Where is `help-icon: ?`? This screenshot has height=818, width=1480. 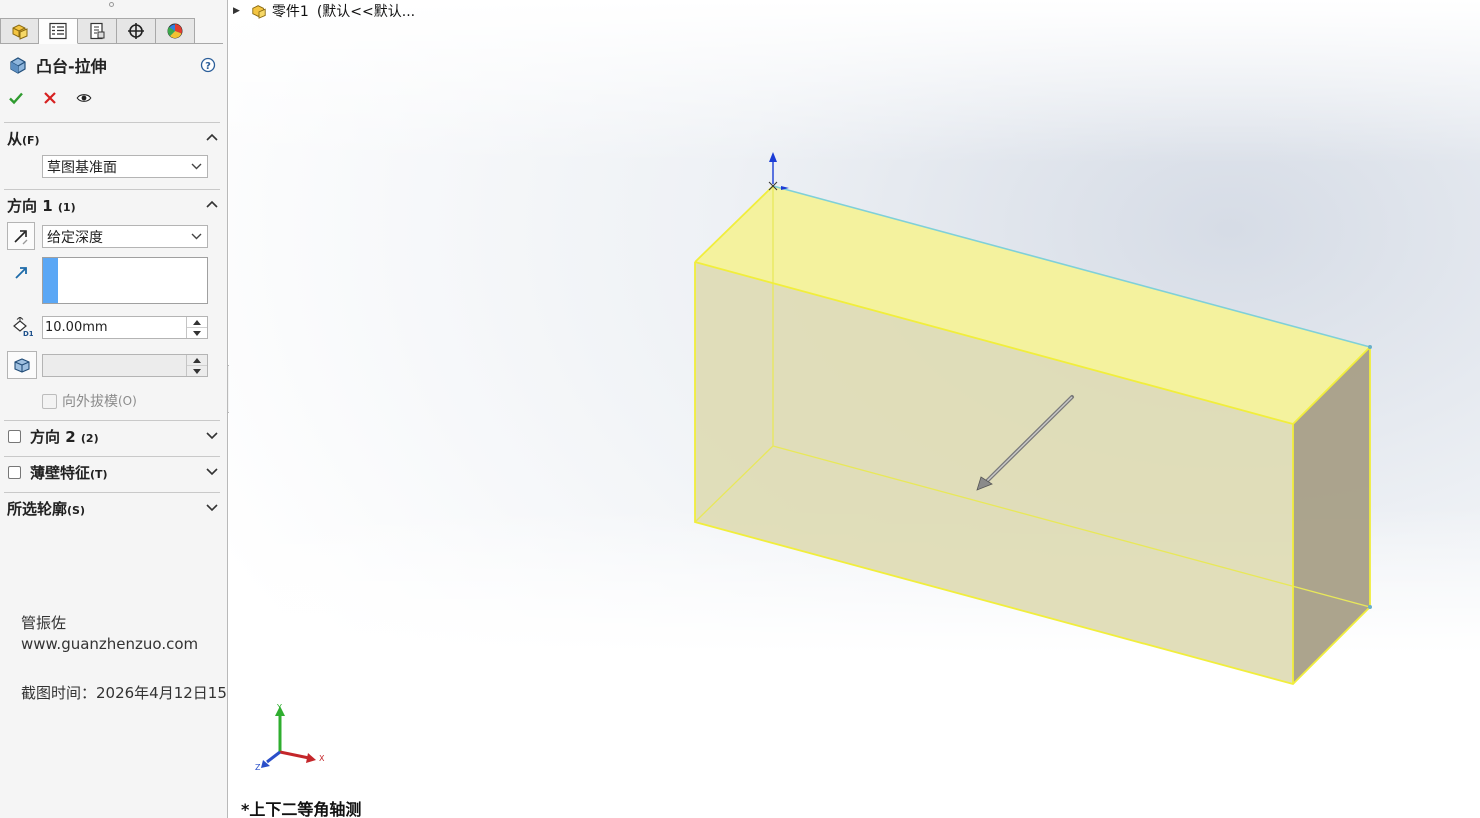
help-icon: ? is located at coordinates (208, 65).